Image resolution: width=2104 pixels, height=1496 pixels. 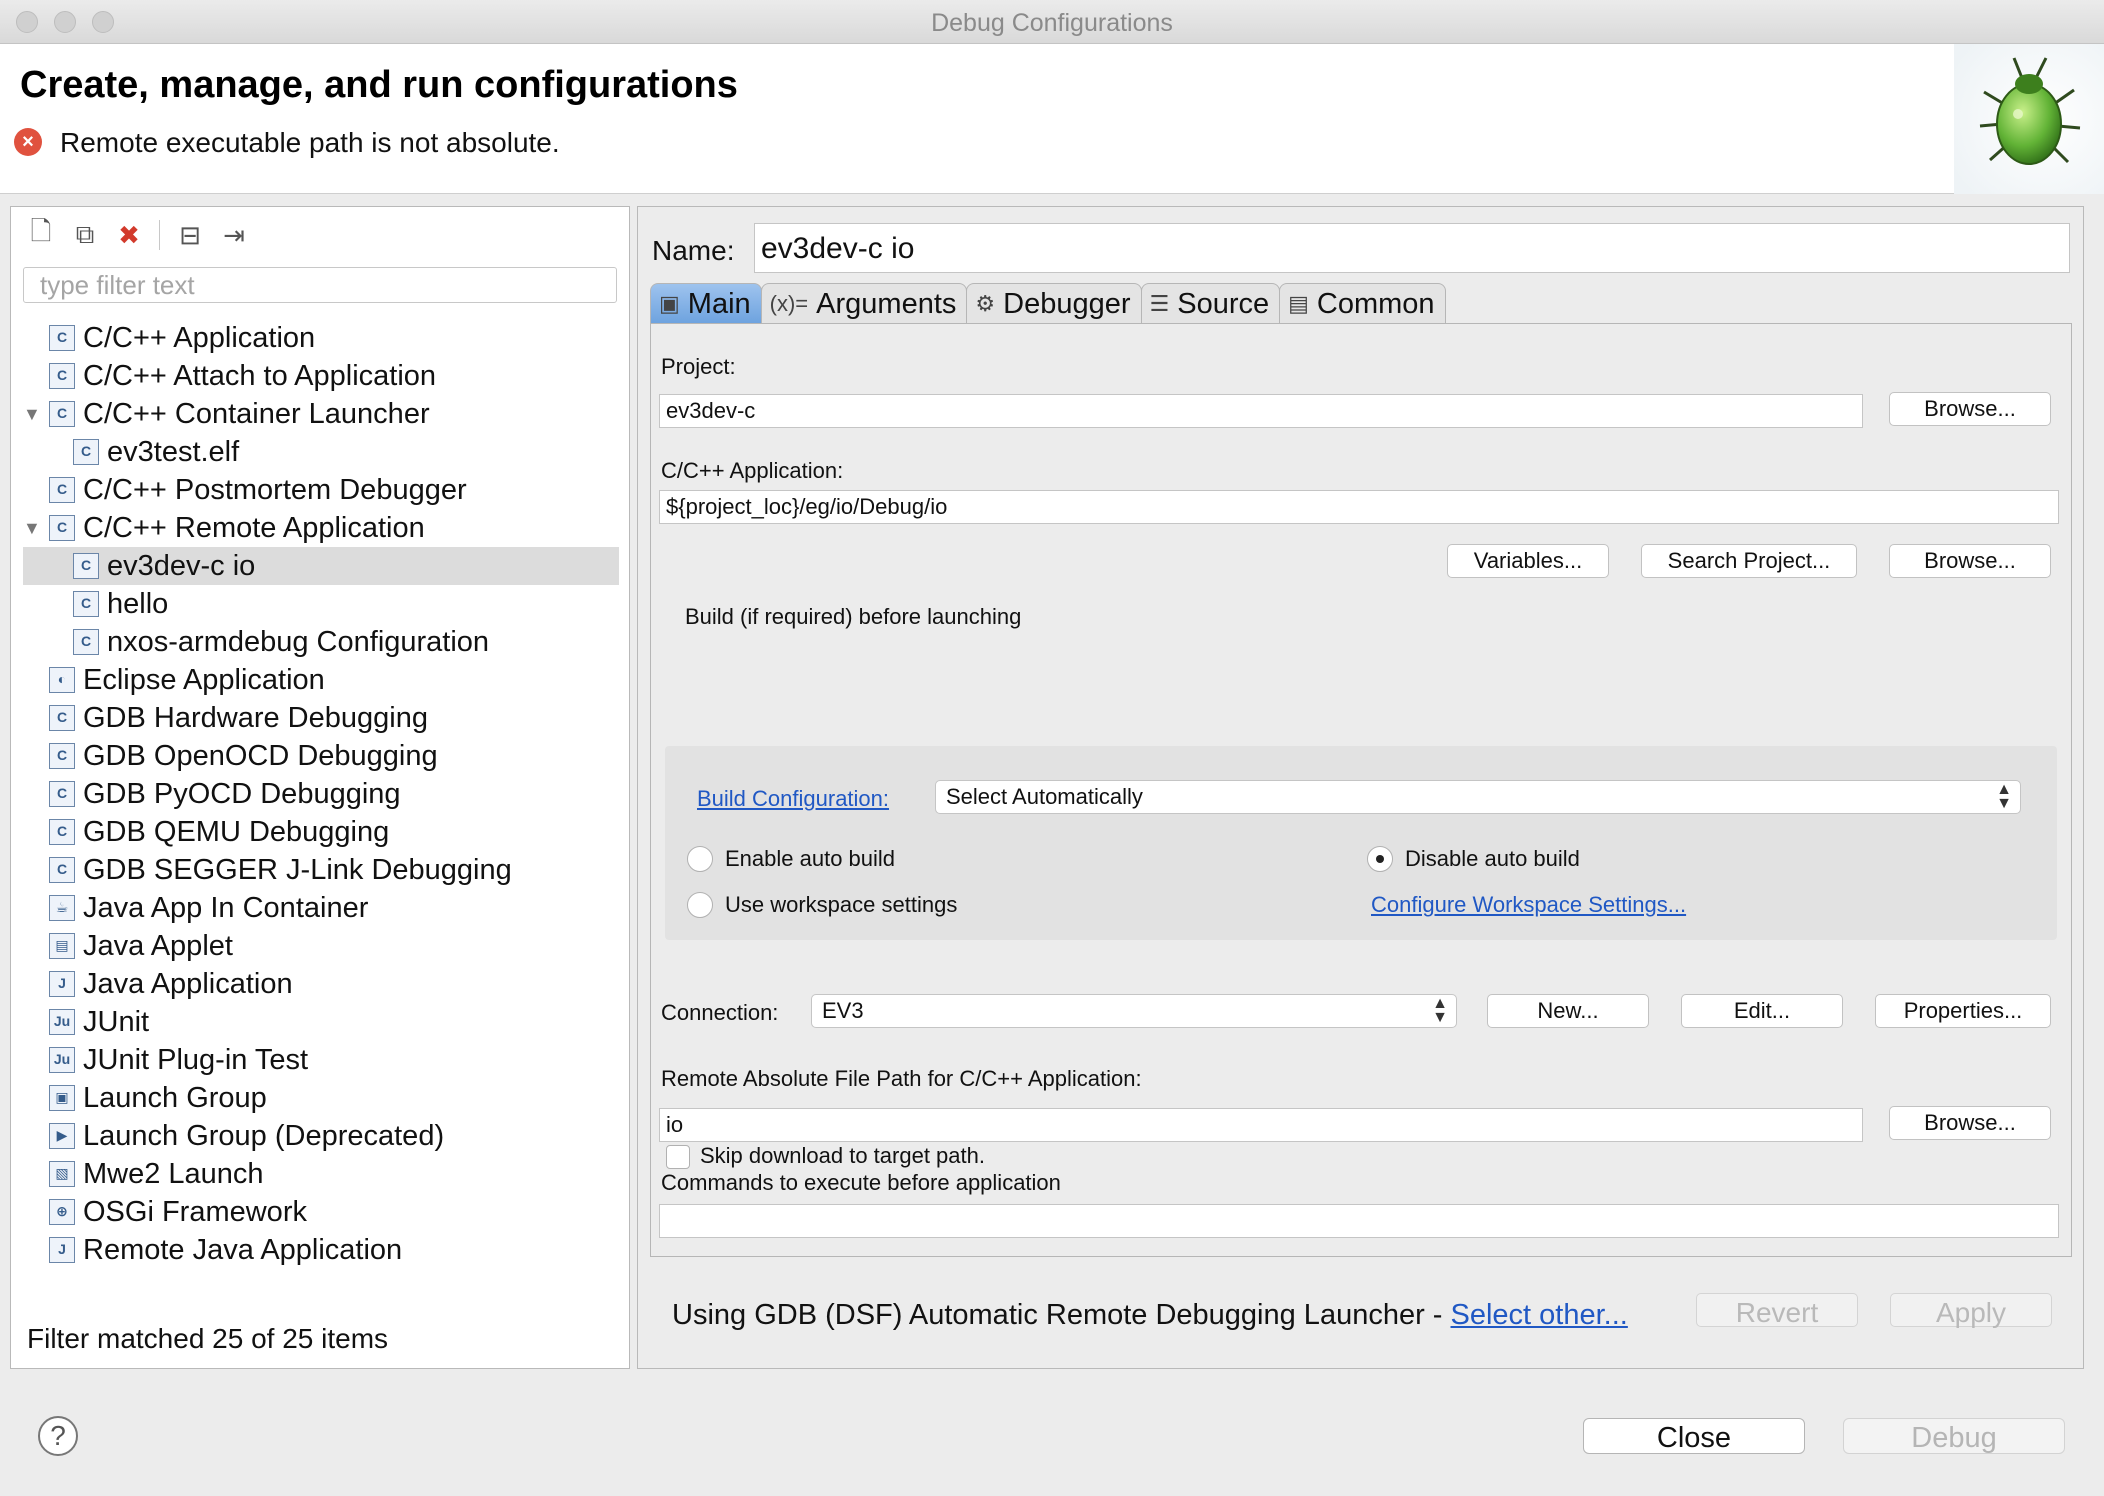 What do you see at coordinates (1412, 248) in the screenshot?
I see `name-input: ev3dev-c io` at bounding box center [1412, 248].